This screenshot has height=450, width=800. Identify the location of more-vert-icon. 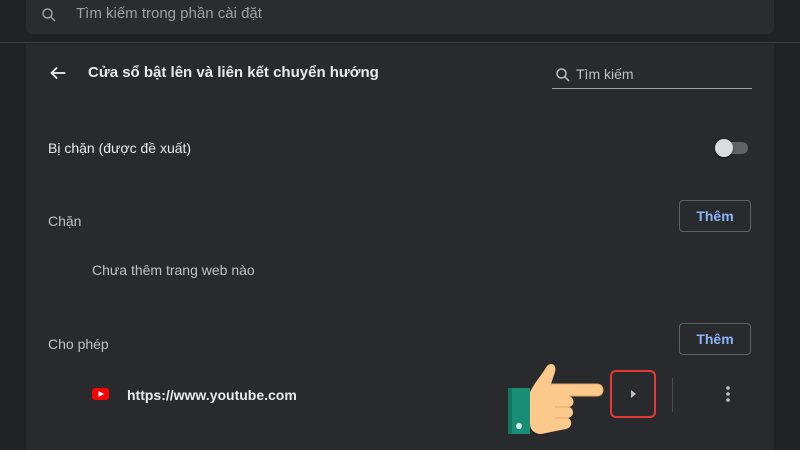
(728, 394).